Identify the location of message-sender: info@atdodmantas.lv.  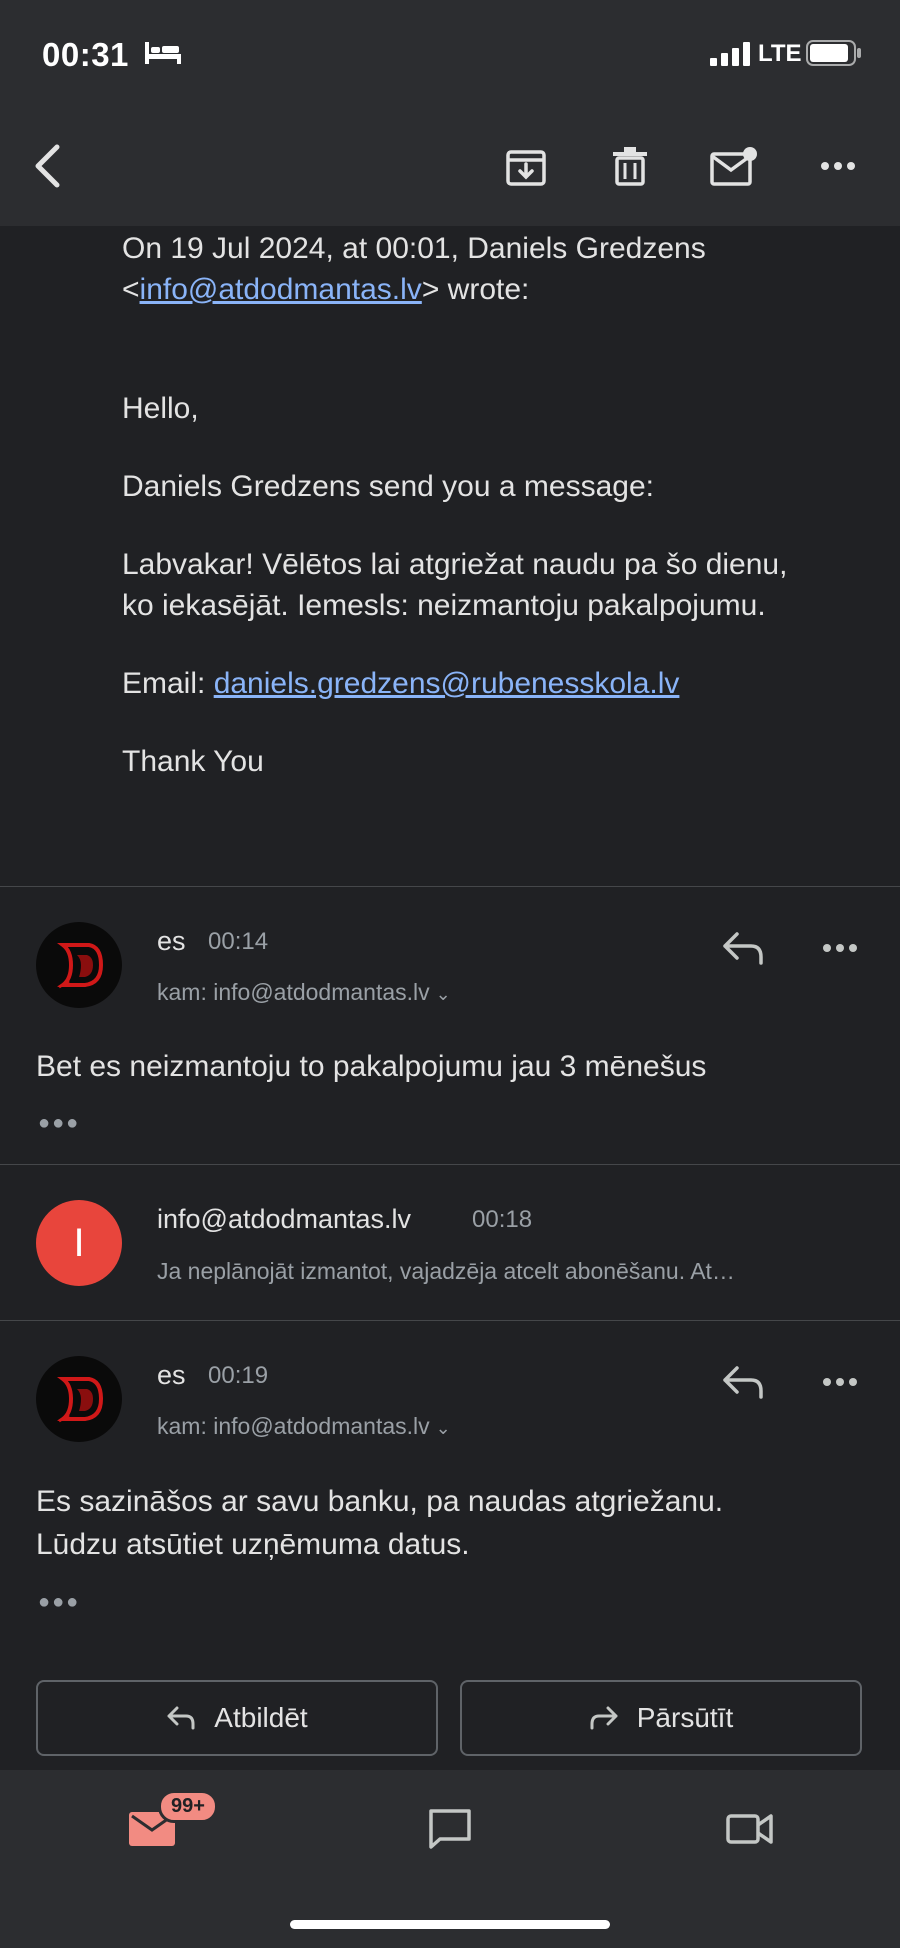
(284, 1219).